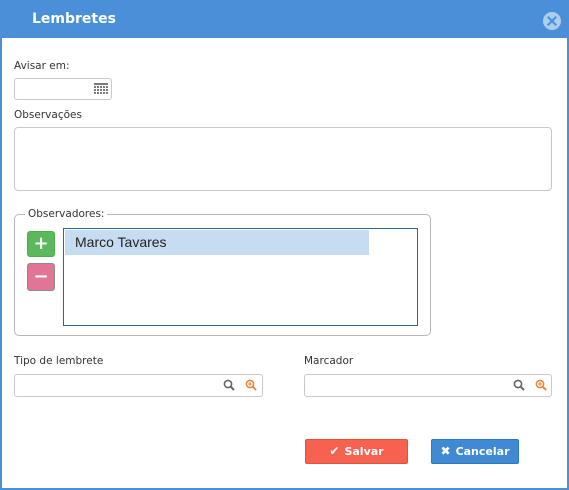 This screenshot has height=490, width=569. What do you see at coordinates (240, 277) in the screenshot?
I see `observers-listbox: Marco Tavares` at bounding box center [240, 277].